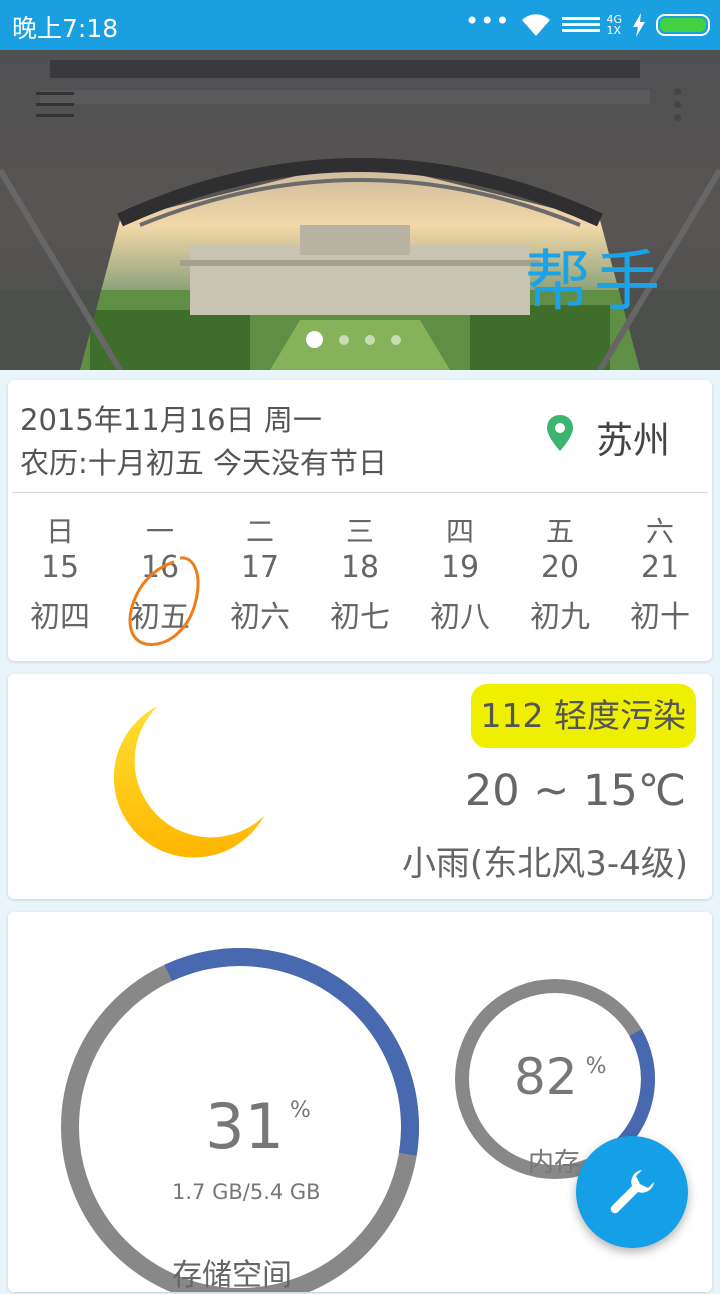  I want to click on more-options-icon, so click(678, 107).